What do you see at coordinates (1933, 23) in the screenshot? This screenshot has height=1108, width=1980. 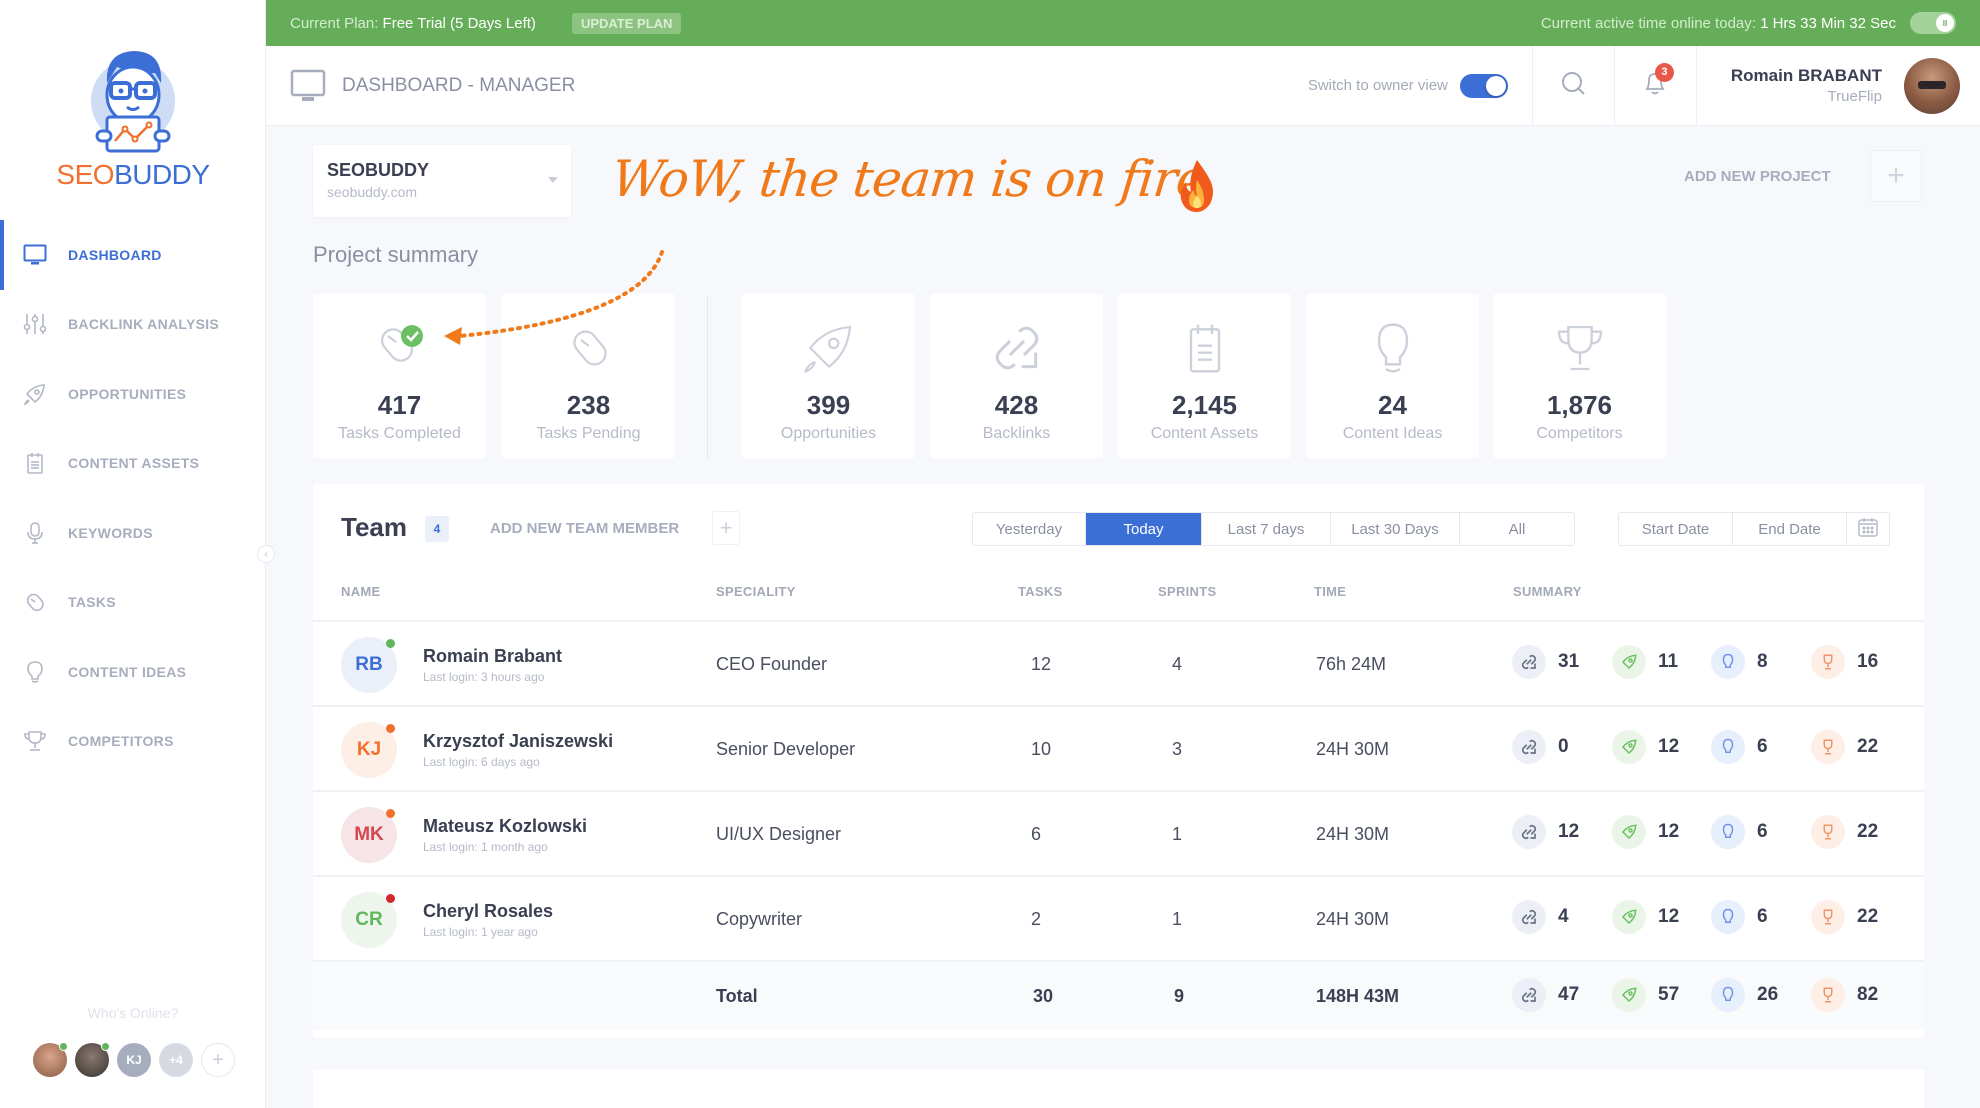 I see `pause-timer-toggle` at bounding box center [1933, 23].